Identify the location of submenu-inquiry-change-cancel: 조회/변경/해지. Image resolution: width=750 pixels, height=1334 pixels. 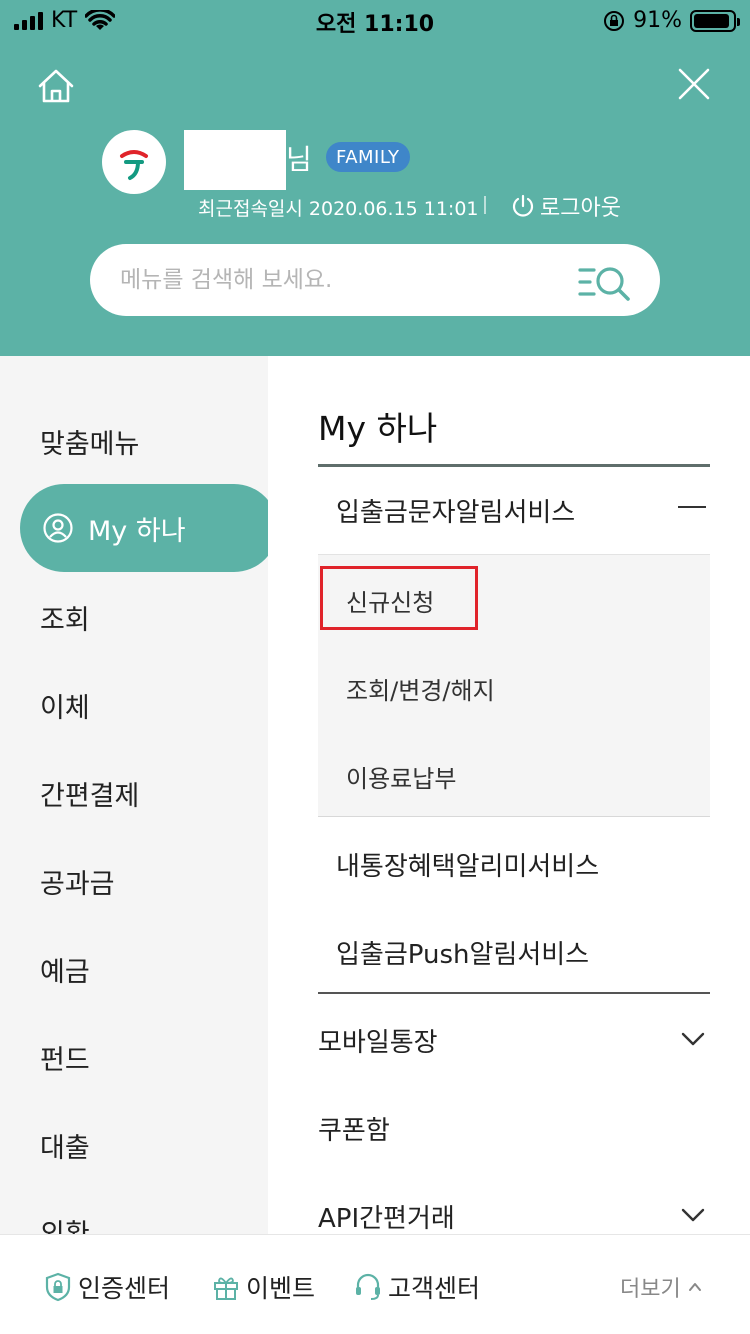
(420, 688).